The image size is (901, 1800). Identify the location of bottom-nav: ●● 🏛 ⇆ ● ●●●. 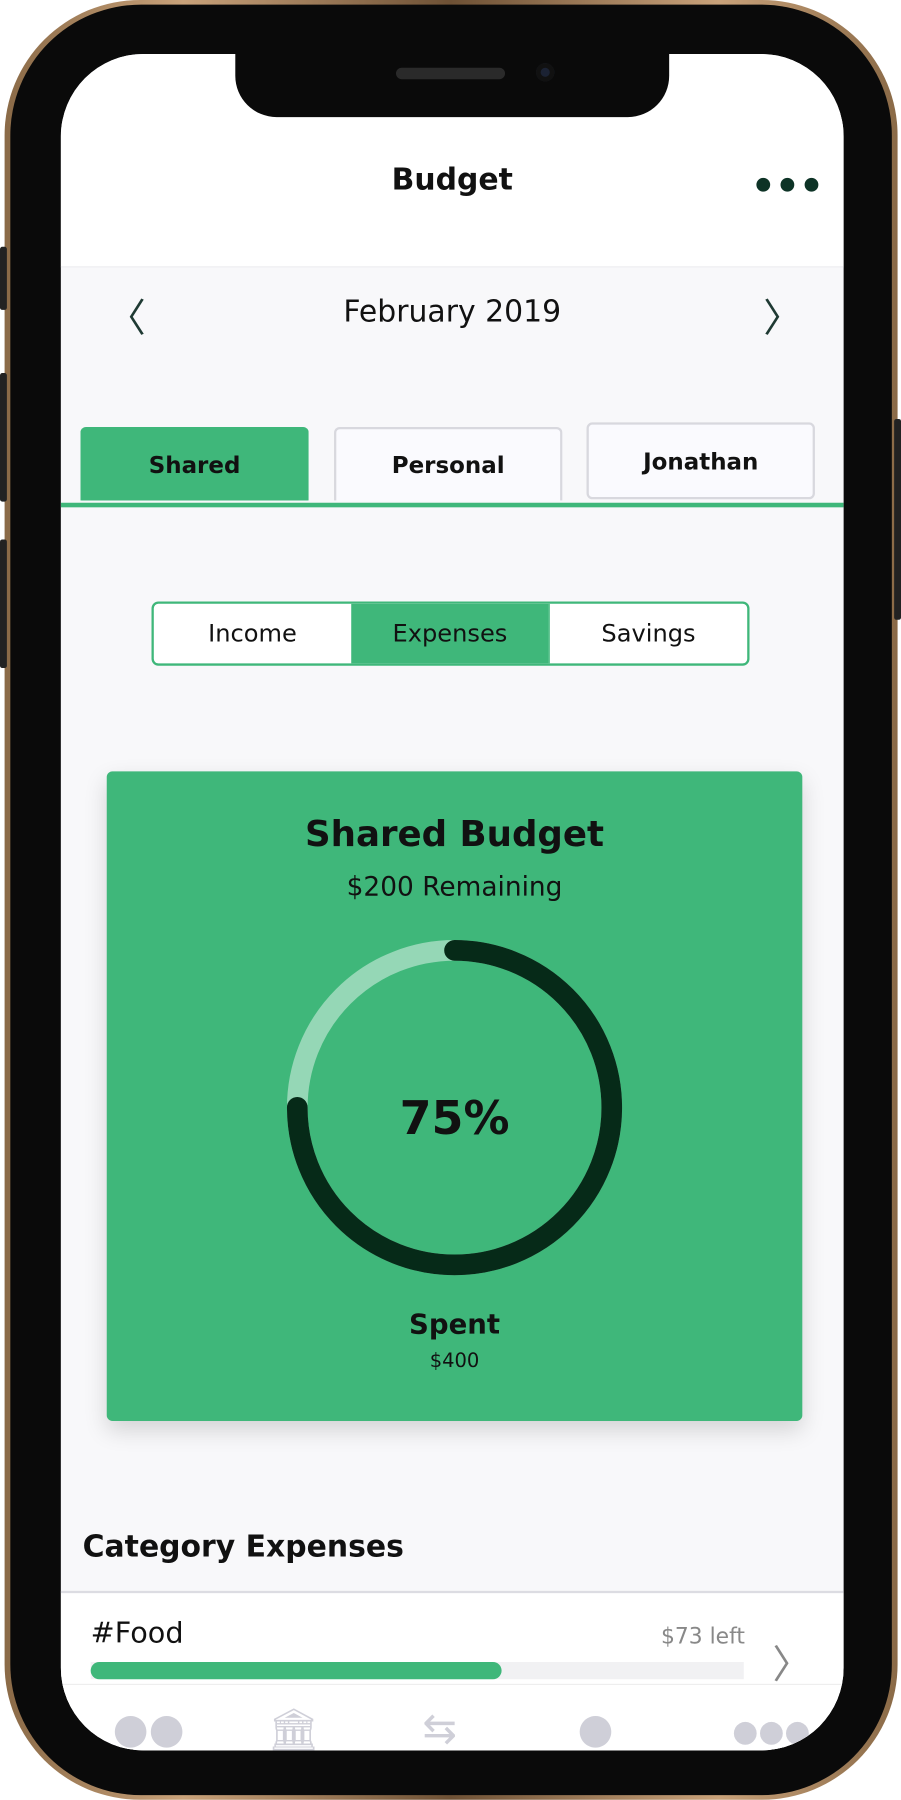
(452, 1717).